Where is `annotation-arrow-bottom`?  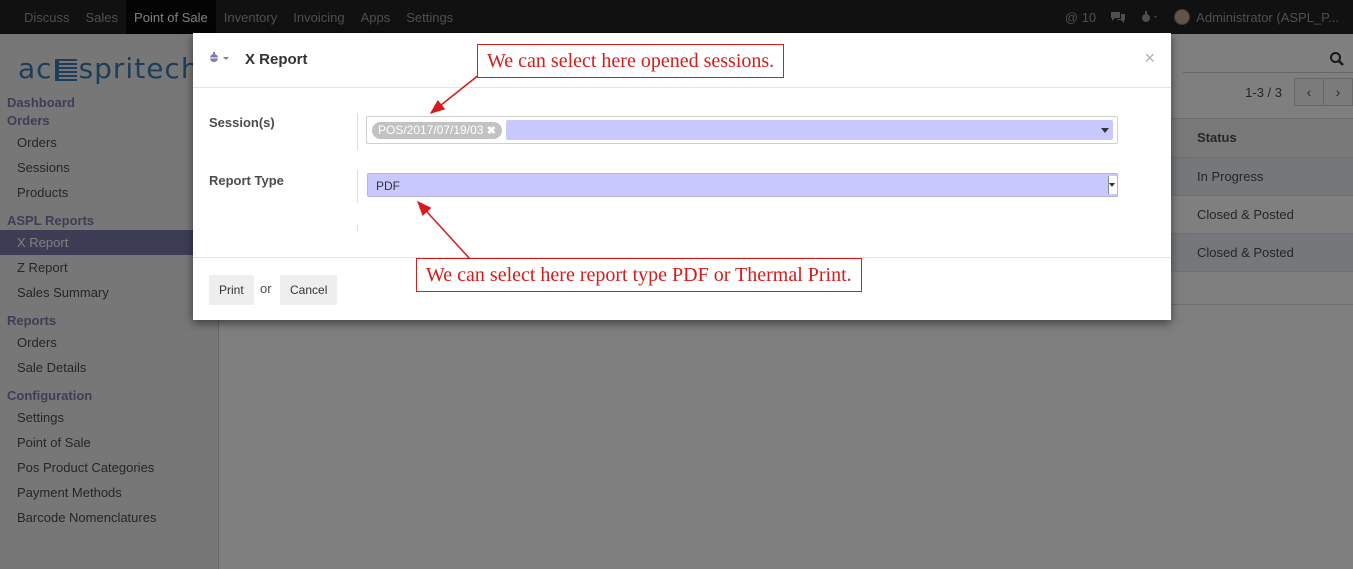 annotation-arrow-bottom is located at coordinates (443, 230).